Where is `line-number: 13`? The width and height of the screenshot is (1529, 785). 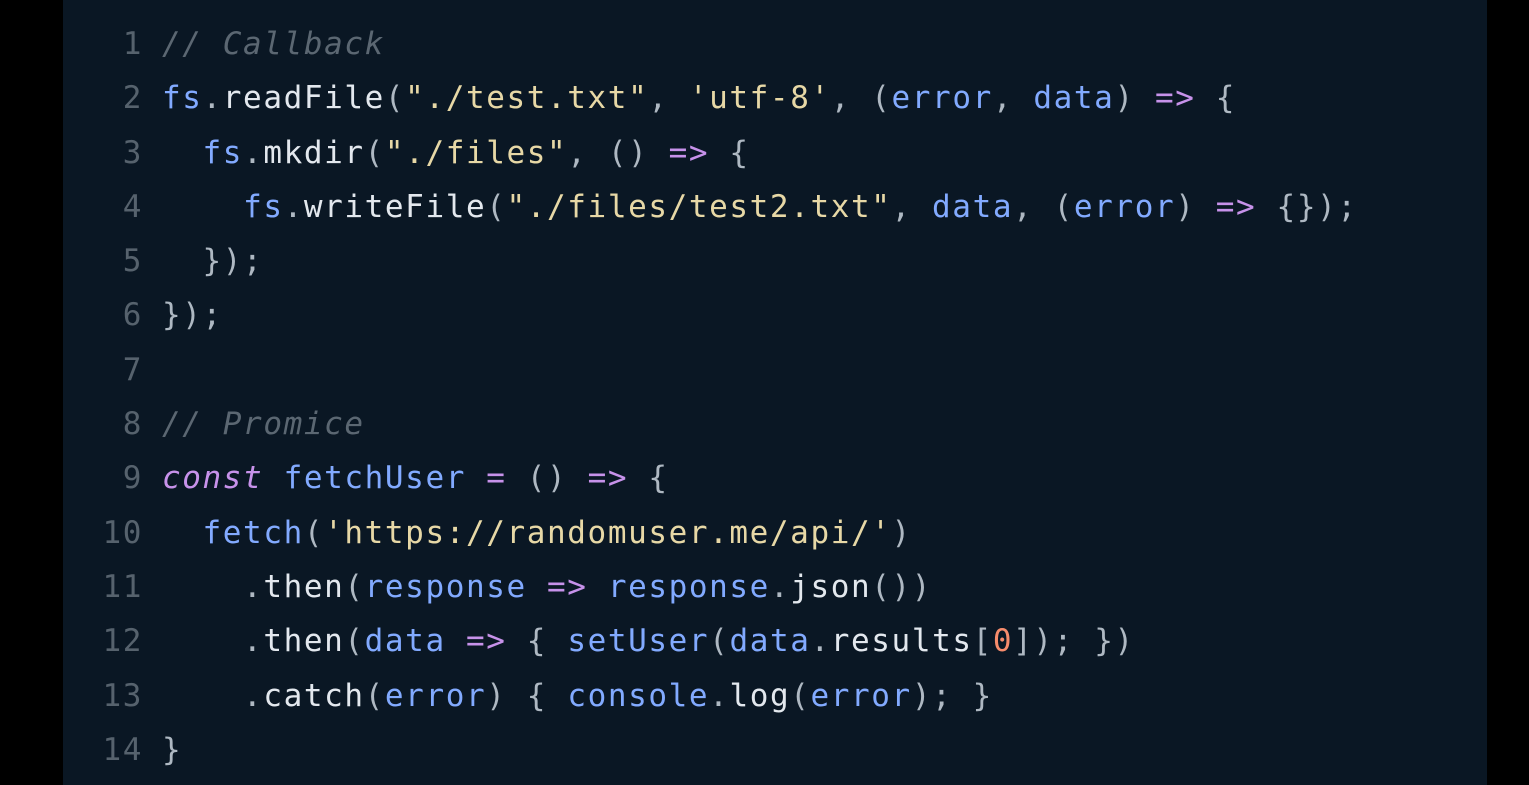 line-number: 13 is located at coordinates (122, 695).